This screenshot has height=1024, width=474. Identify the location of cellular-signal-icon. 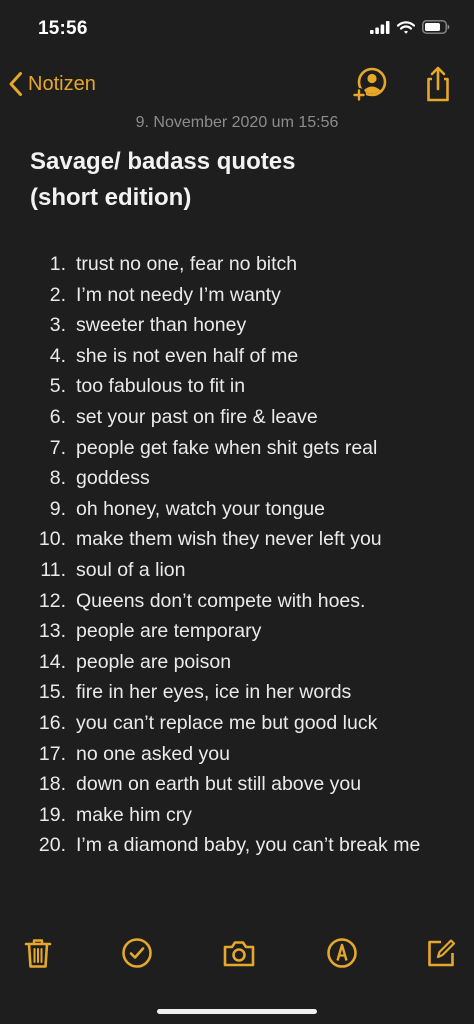
(380, 27).